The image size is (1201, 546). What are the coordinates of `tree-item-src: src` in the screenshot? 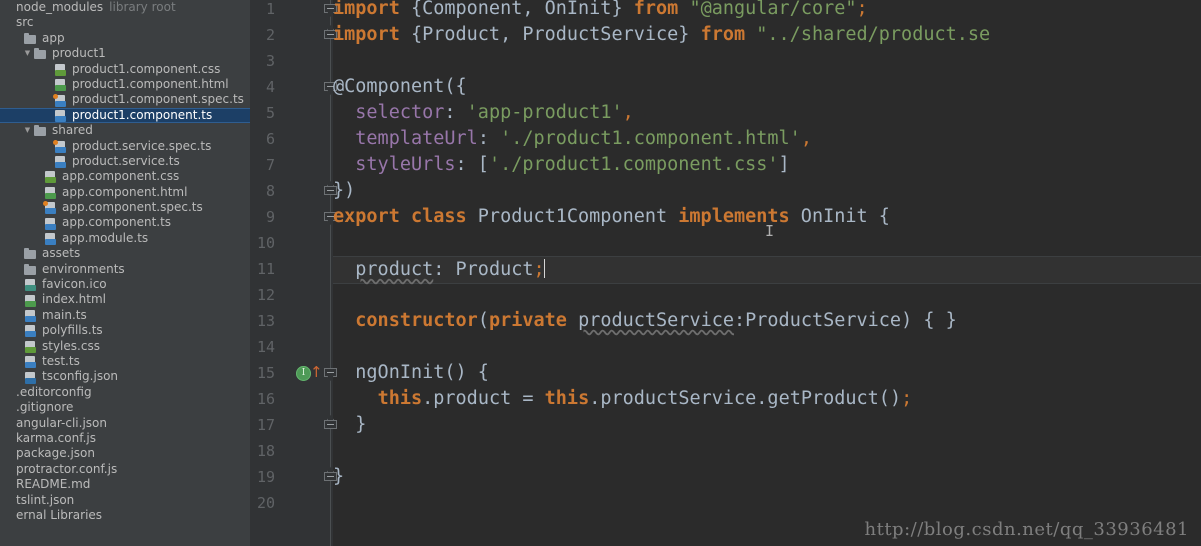 It's located at (125, 22).